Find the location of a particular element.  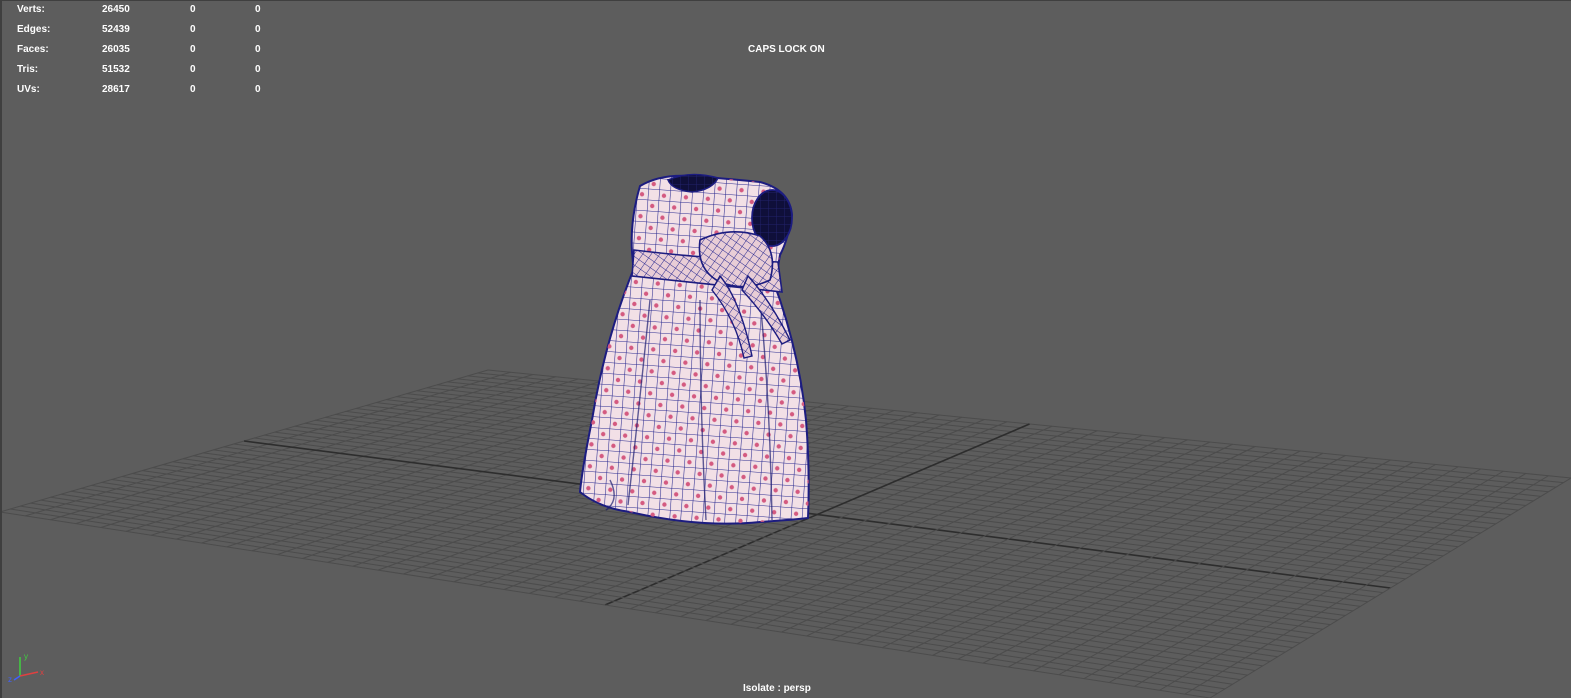

hud-value-object: 28617 is located at coordinates (116, 89).